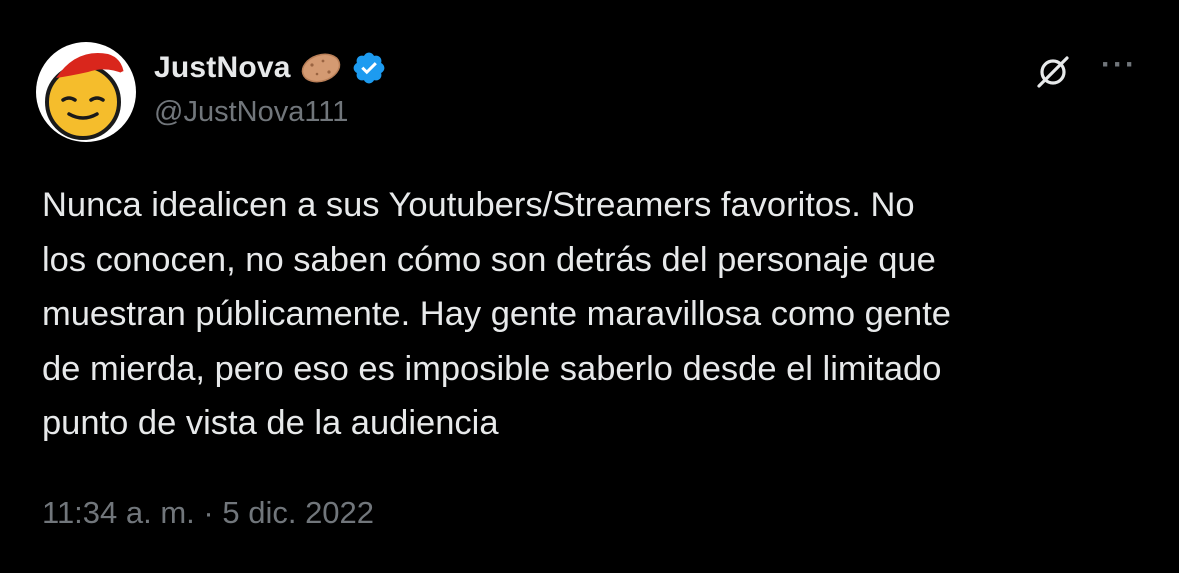  I want to click on more-options-icon: ···, so click(1119, 65).